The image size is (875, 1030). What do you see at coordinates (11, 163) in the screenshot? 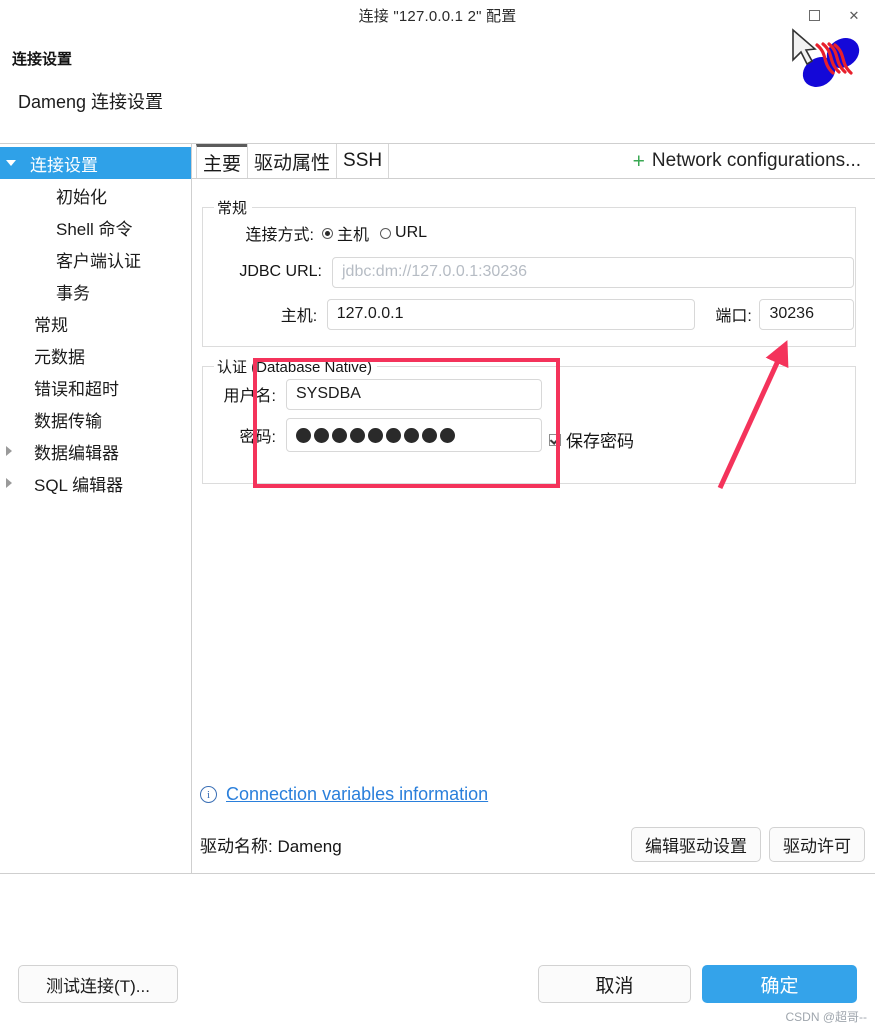
I see `chevron-down-icon` at bounding box center [11, 163].